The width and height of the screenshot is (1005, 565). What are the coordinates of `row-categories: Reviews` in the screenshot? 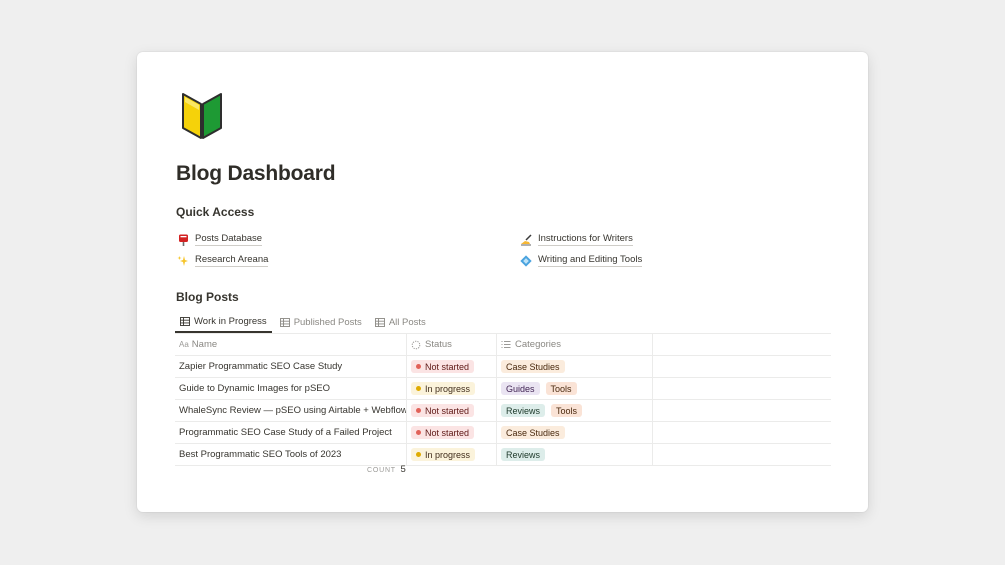 It's located at (575, 454).